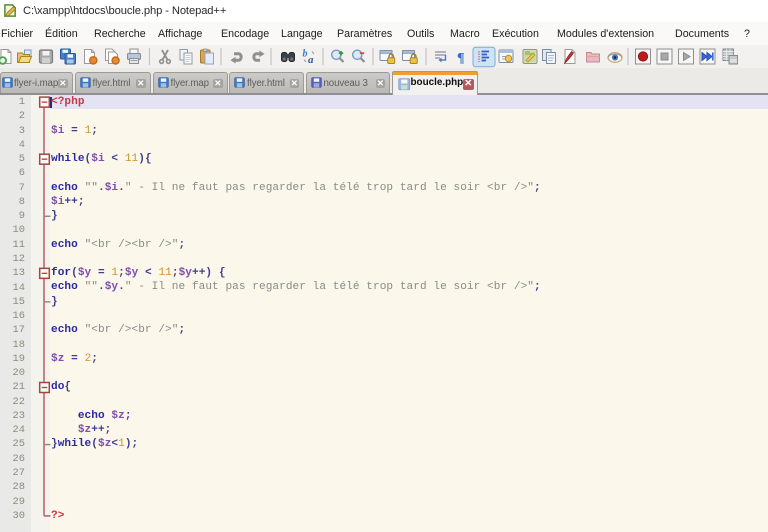 The width and height of the screenshot is (768, 532). Describe the element at coordinates (305, 54) in the screenshot. I see `svg-text: b` at that location.